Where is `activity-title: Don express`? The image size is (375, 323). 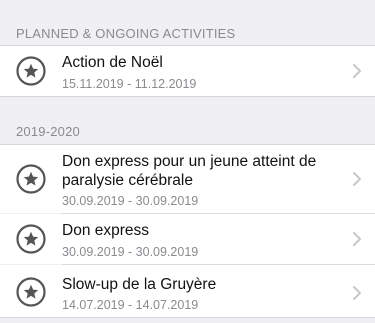
activity-title: Don express is located at coordinates (106, 230).